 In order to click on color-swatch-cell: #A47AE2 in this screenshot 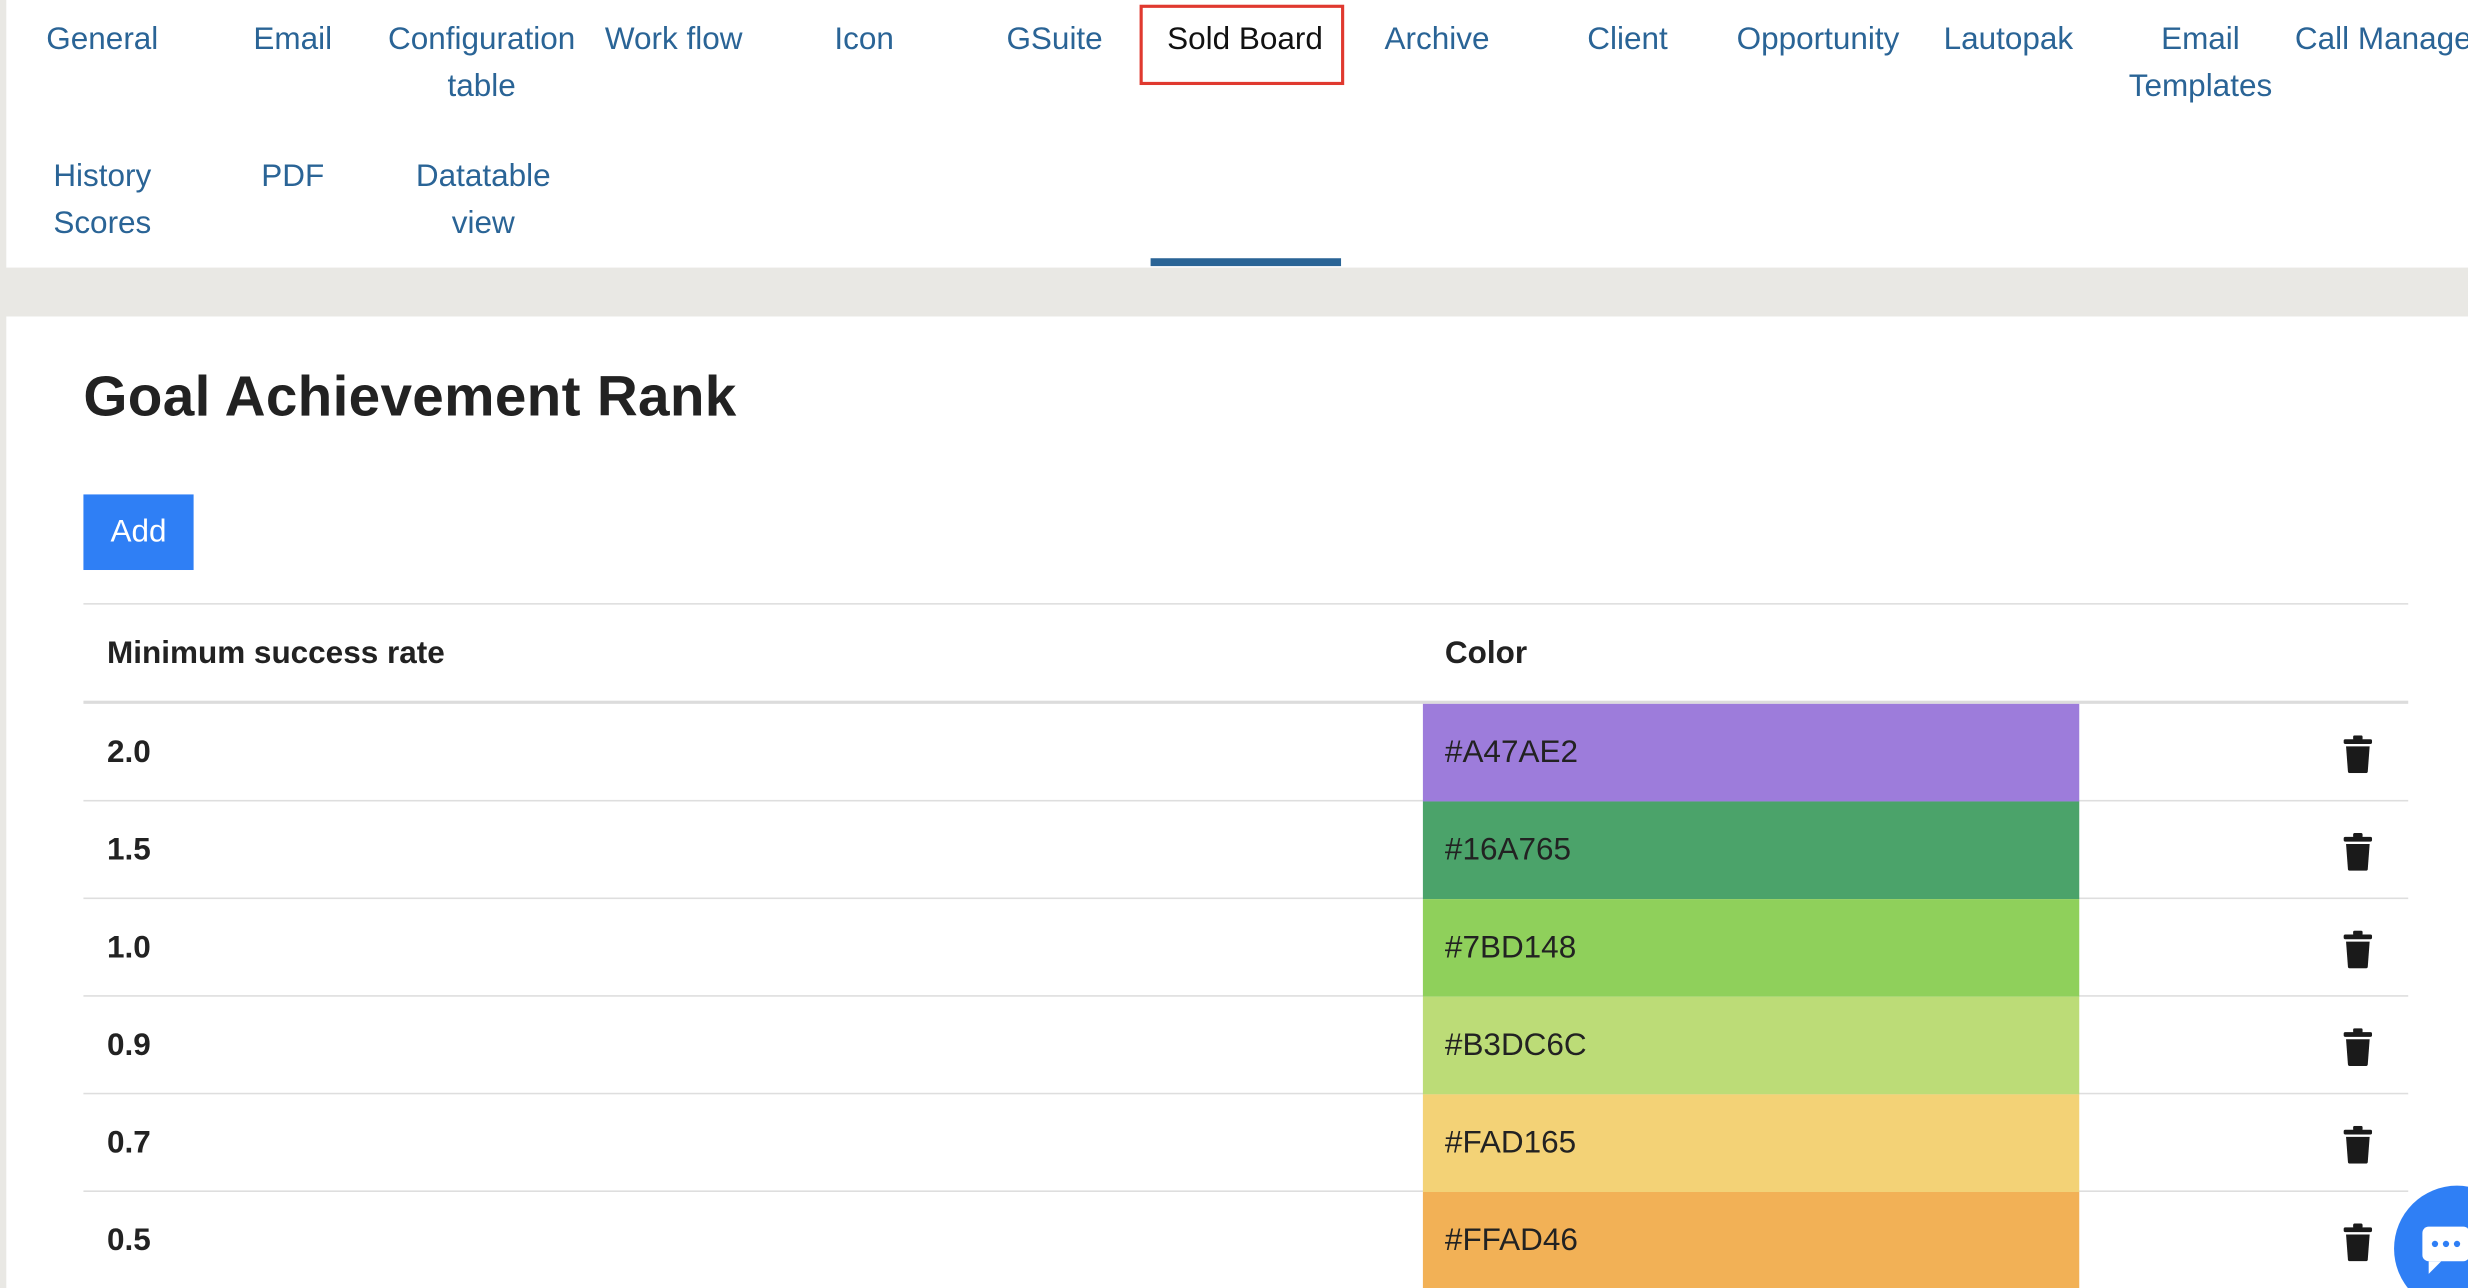, I will do `click(1751, 752)`.